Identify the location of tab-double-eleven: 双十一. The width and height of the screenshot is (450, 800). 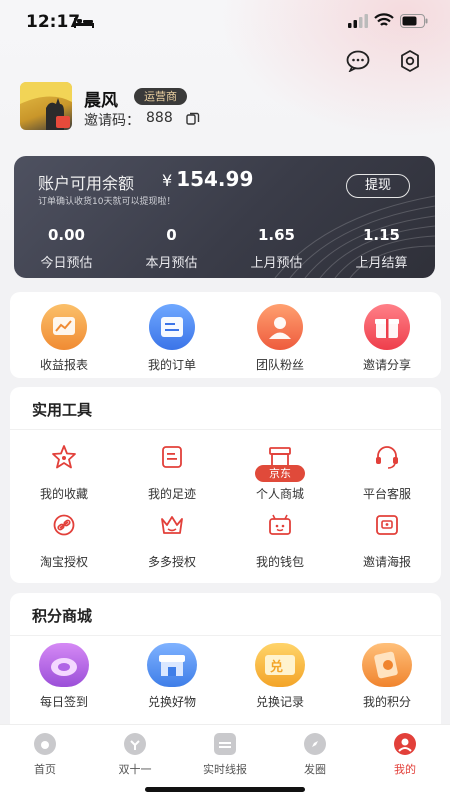
(135, 755).